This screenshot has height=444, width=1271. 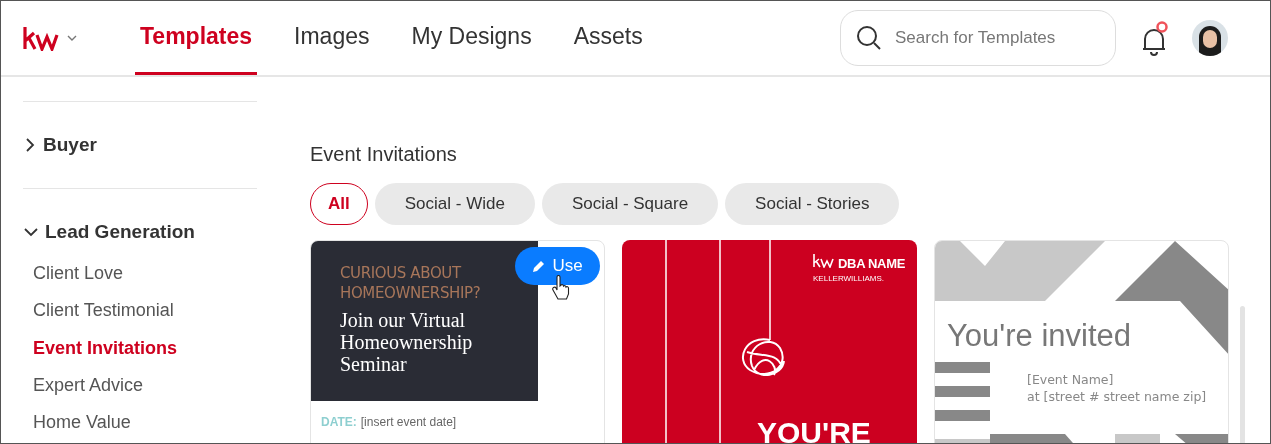 I want to click on scrollbar, so click(x=1242, y=374).